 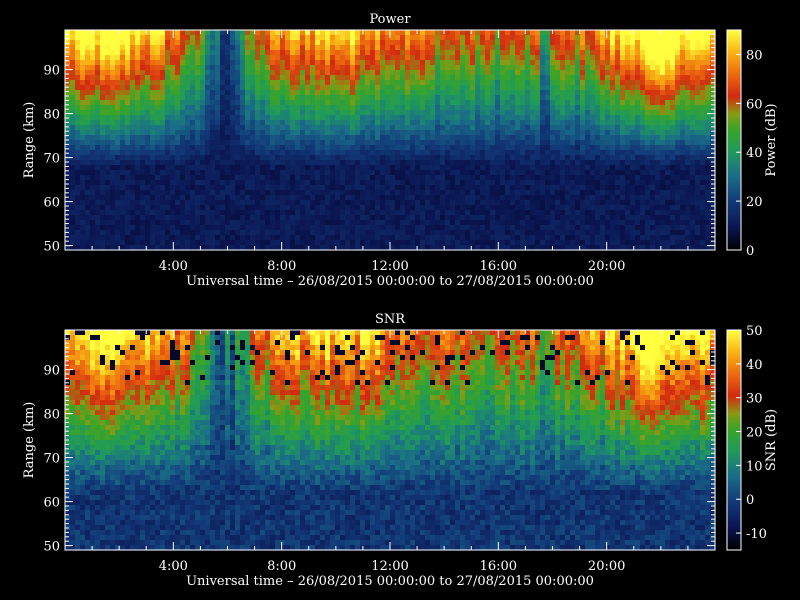 What do you see at coordinates (754, 55) in the screenshot?
I see `colorbar-tick-label: 80` at bounding box center [754, 55].